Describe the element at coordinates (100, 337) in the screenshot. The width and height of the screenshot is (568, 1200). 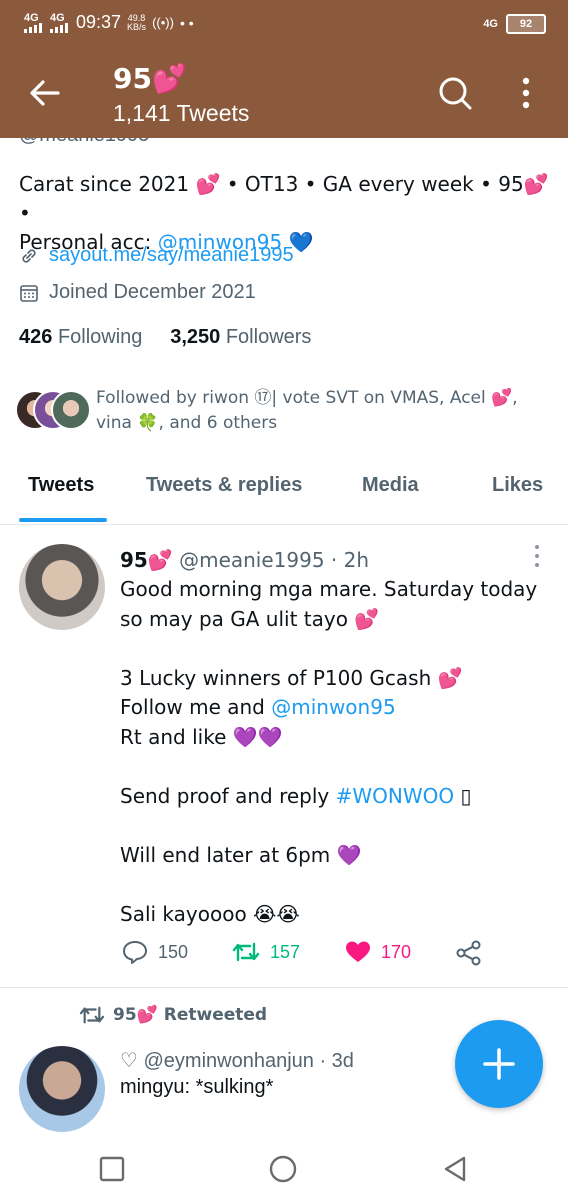
I see `following-label: Following` at that location.